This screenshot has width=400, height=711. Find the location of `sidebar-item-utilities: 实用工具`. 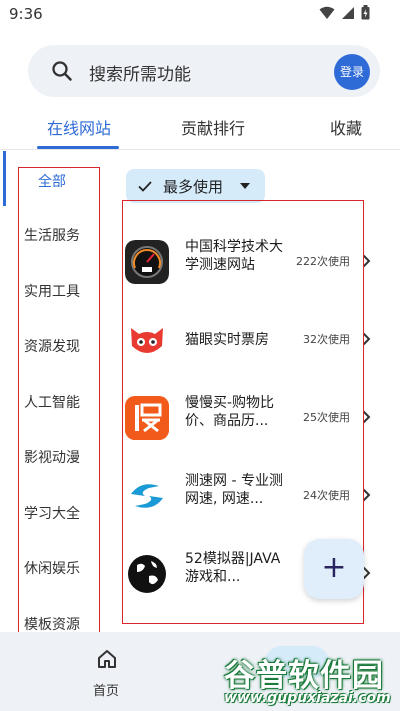

sidebar-item-utilities: 实用工具 is located at coordinates (52, 291).